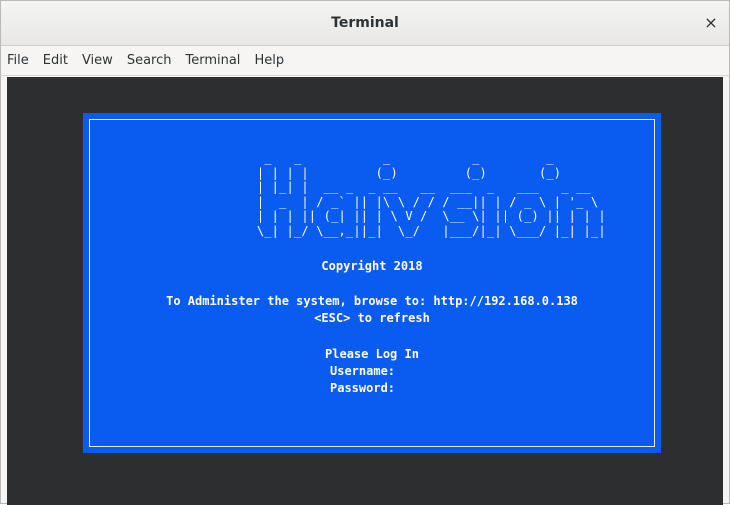  I want to click on refresh-hint-text: <ESC> to refresh, so click(372, 318).